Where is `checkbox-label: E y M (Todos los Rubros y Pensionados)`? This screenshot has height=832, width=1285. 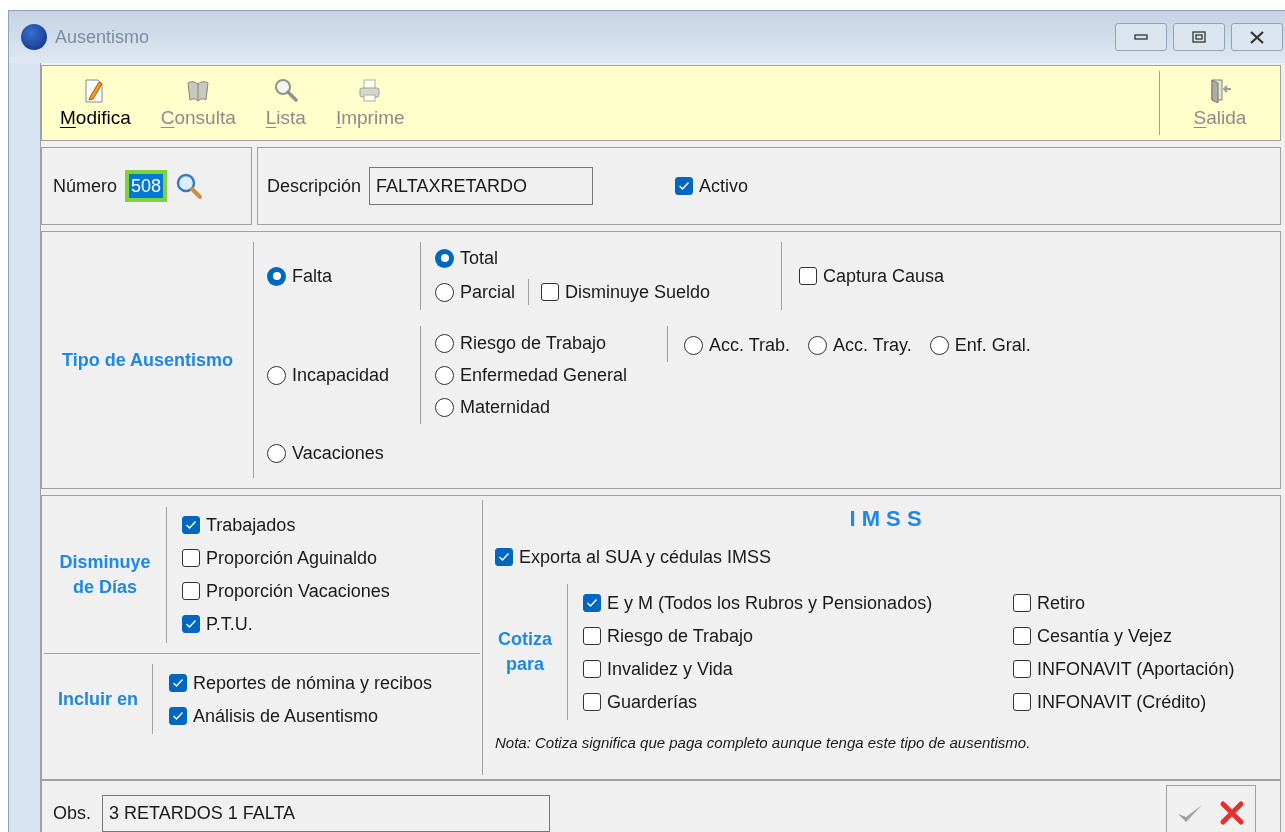
checkbox-label: E y M (Todos los Rubros y Pensionados) is located at coordinates (770, 602).